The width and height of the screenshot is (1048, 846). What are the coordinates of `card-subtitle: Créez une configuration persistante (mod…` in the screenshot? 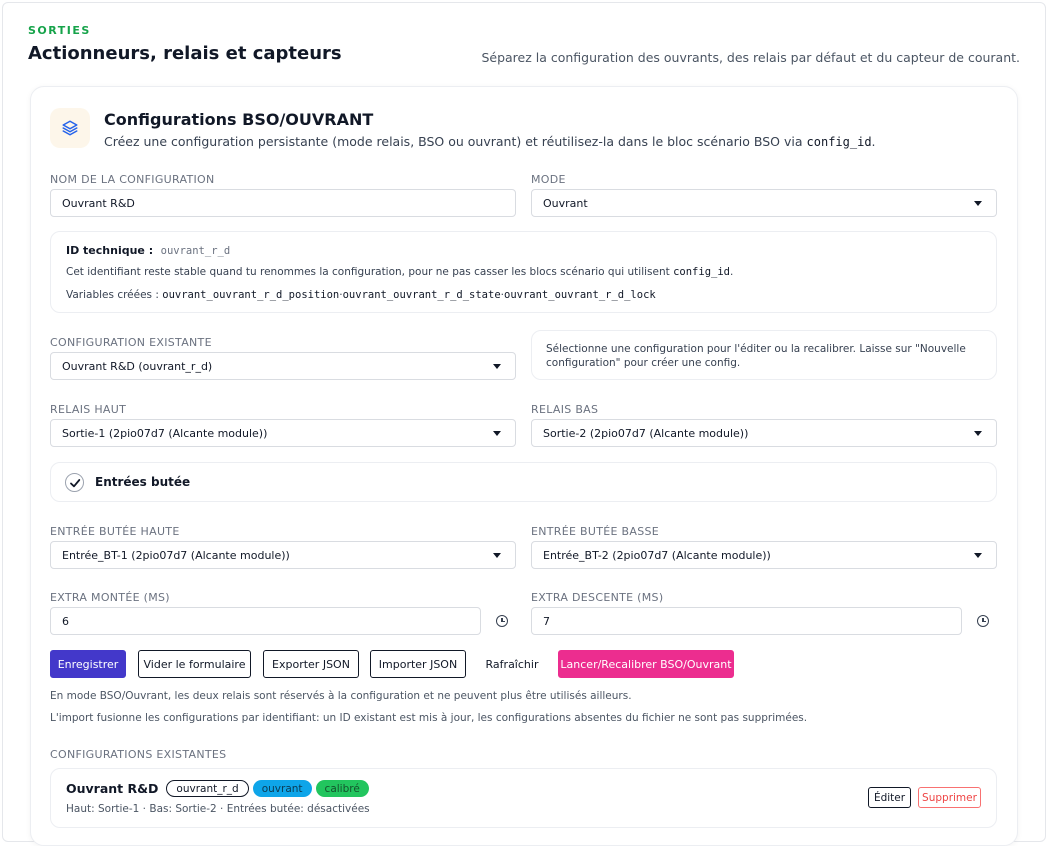 It's located at (490, 141).